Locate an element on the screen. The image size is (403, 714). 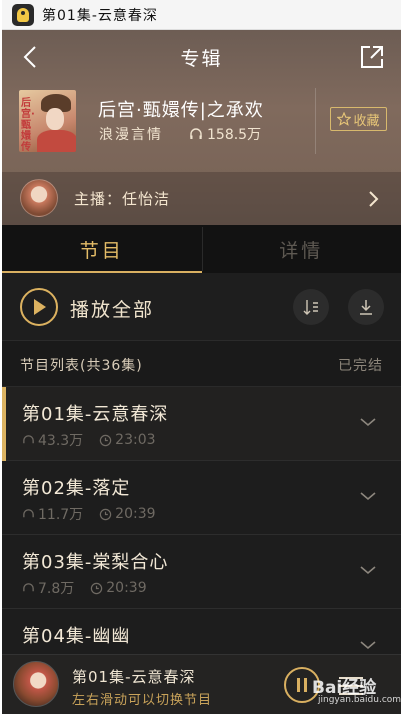
episode-row: 第01集-云意春深 43.3万 23:03 is located at coordinates (201, 424).